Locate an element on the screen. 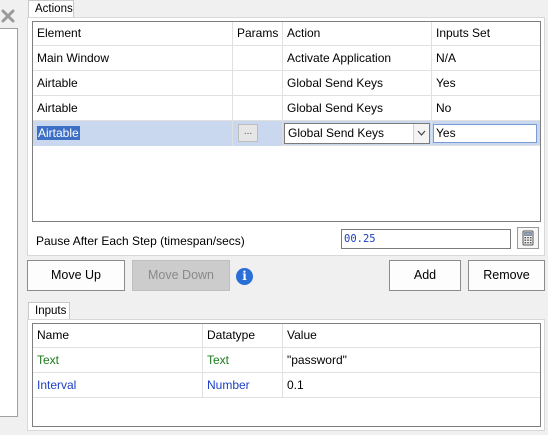 Image resolution: width=548 pixels, height=435 pixels. actions-grid-header: Element Params Action Inputs Set is located at coordinates (286, 34).